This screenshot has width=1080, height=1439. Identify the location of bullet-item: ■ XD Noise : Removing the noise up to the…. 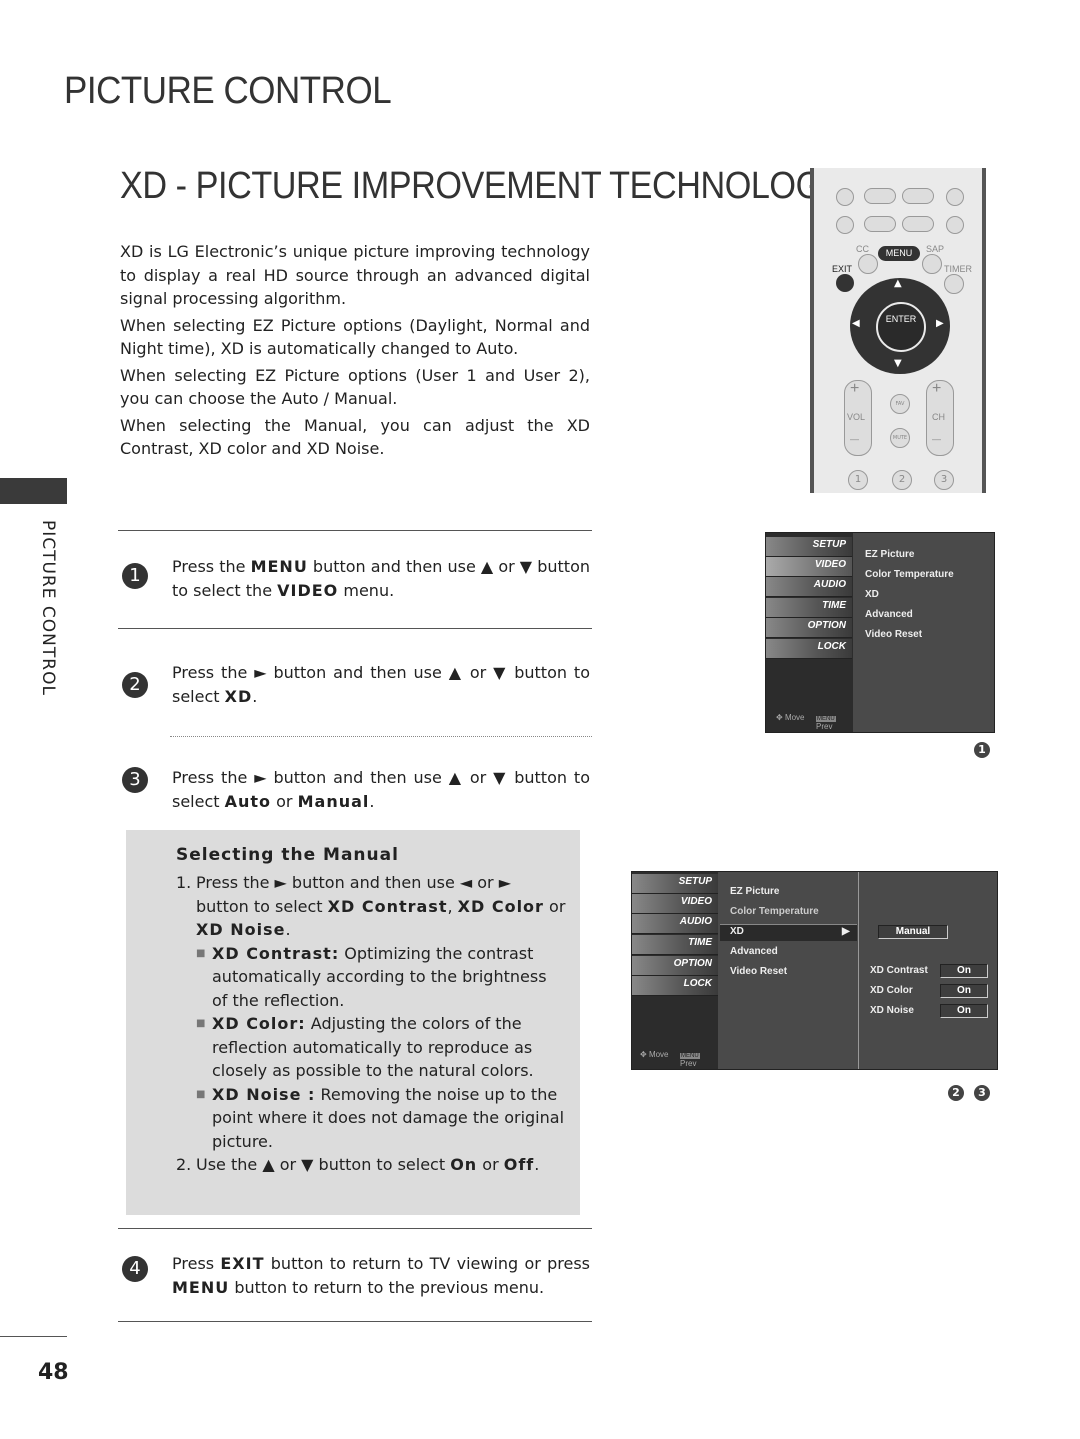
(381, 1118).